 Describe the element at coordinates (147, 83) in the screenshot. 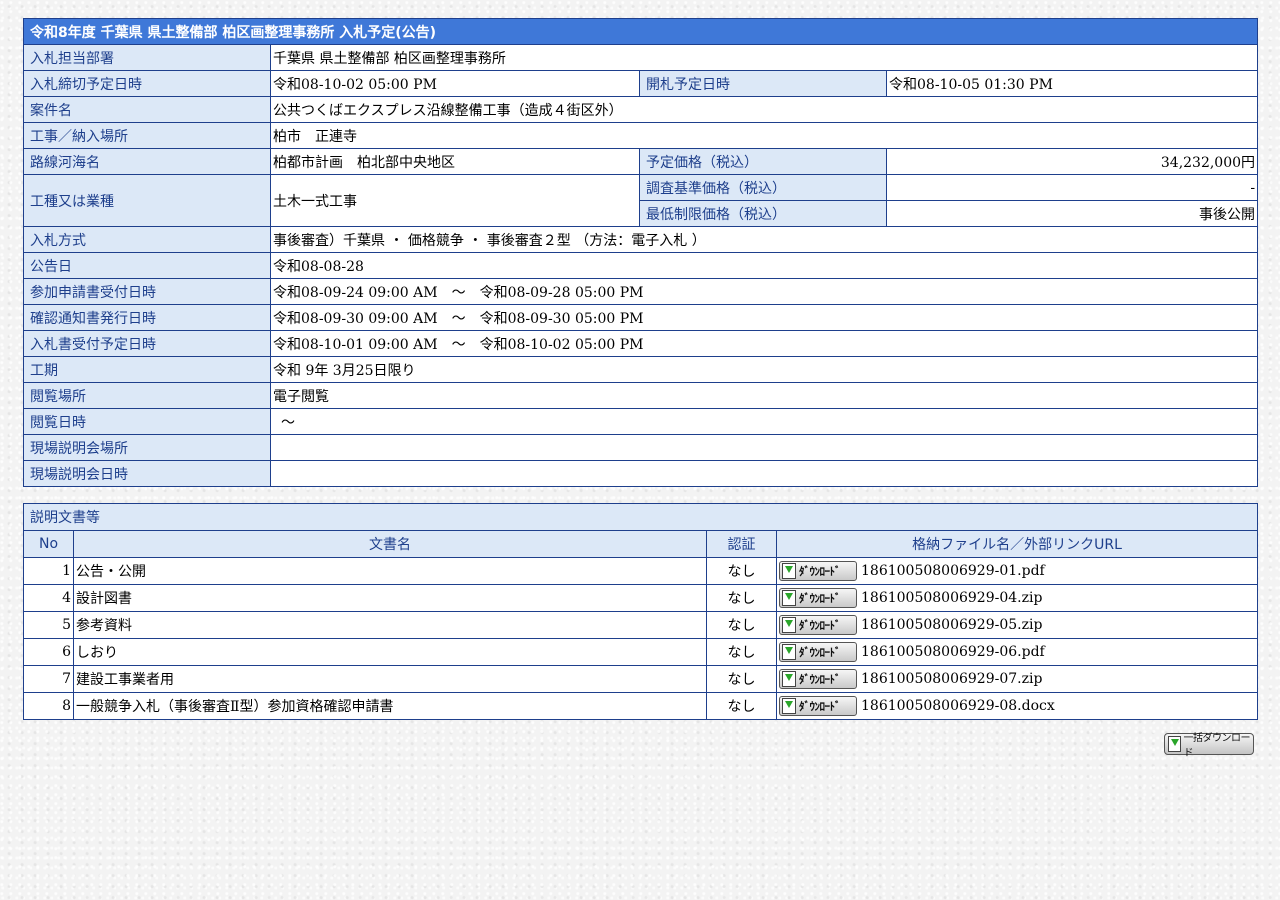

I see `deadline-label: 入札締切予定日時` at that location.